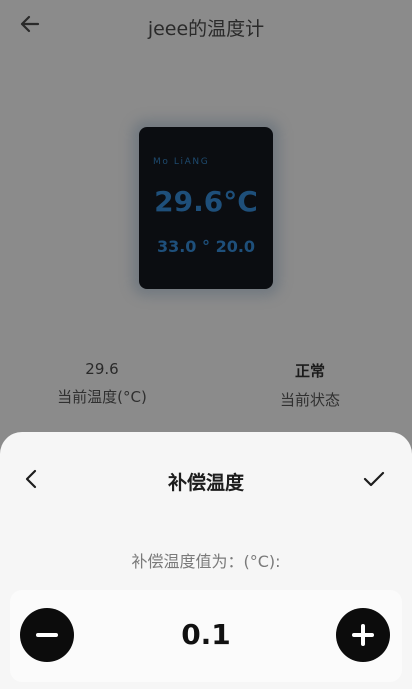 The width and height of the screenshot is (412, 689). What do you see at coordinates (205, 483) in the screenshot?
I see `sheet-title: 补偿温度` at bounding box center [205, 483].